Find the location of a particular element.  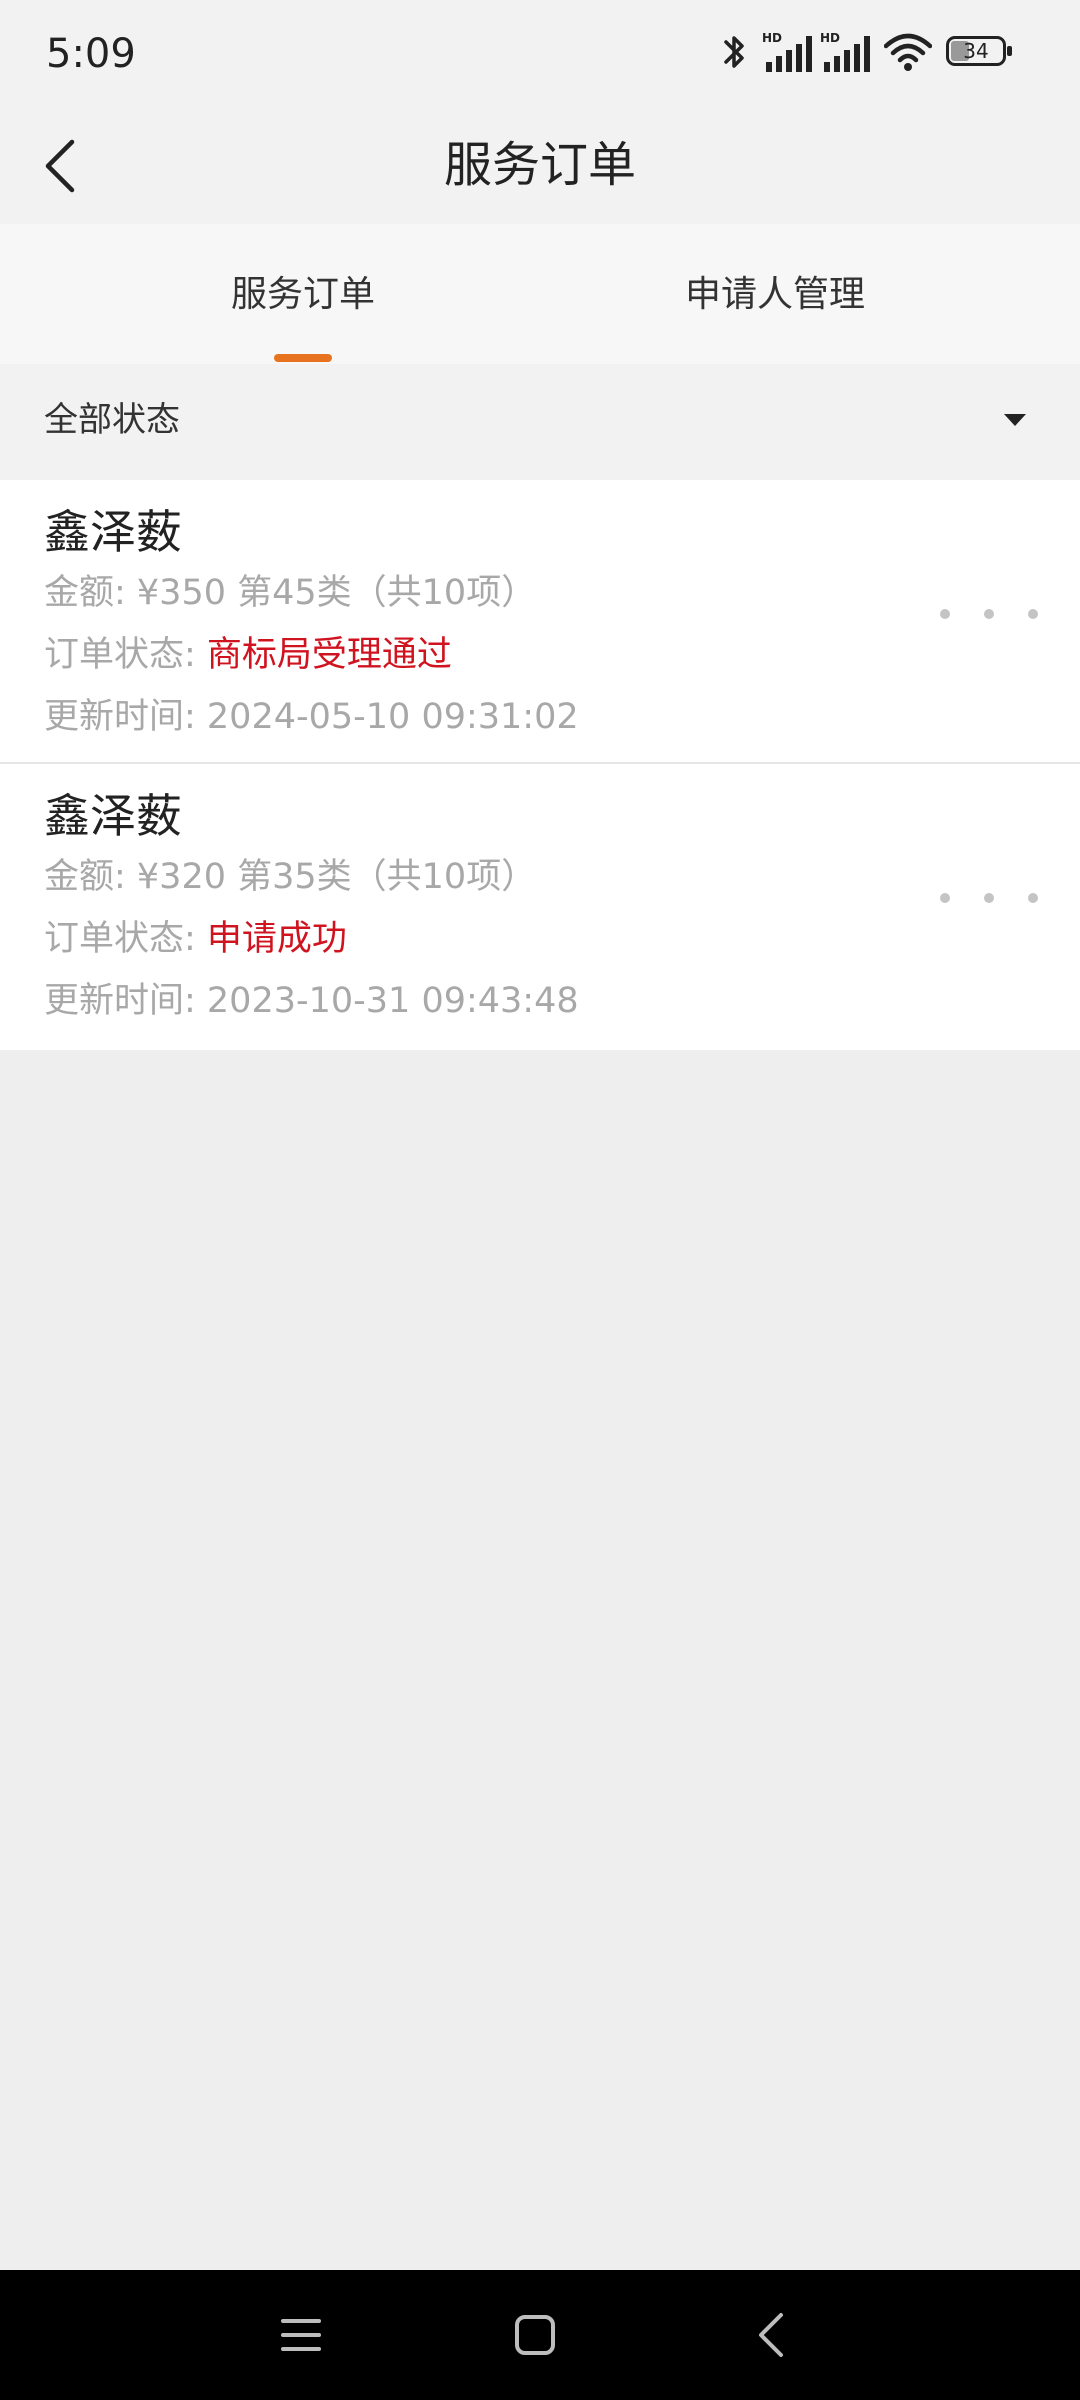

status-filter-label: 全部状态 is located at coordinates (112, 420).